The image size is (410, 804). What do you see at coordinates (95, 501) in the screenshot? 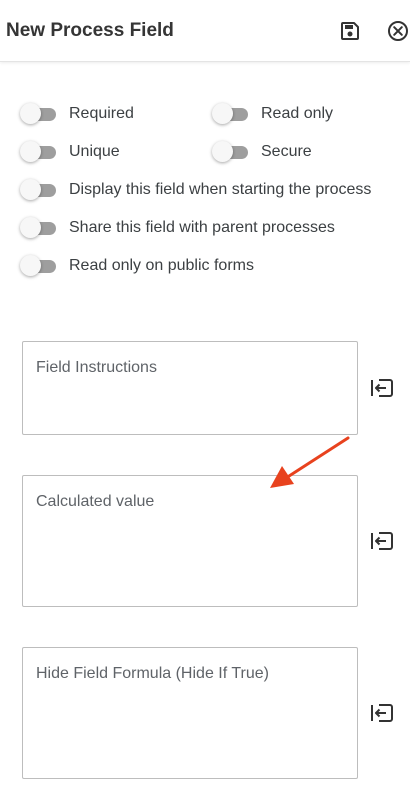
I see `calculated-value-placeholder: Calculated value` at bounding box center [95, 501].